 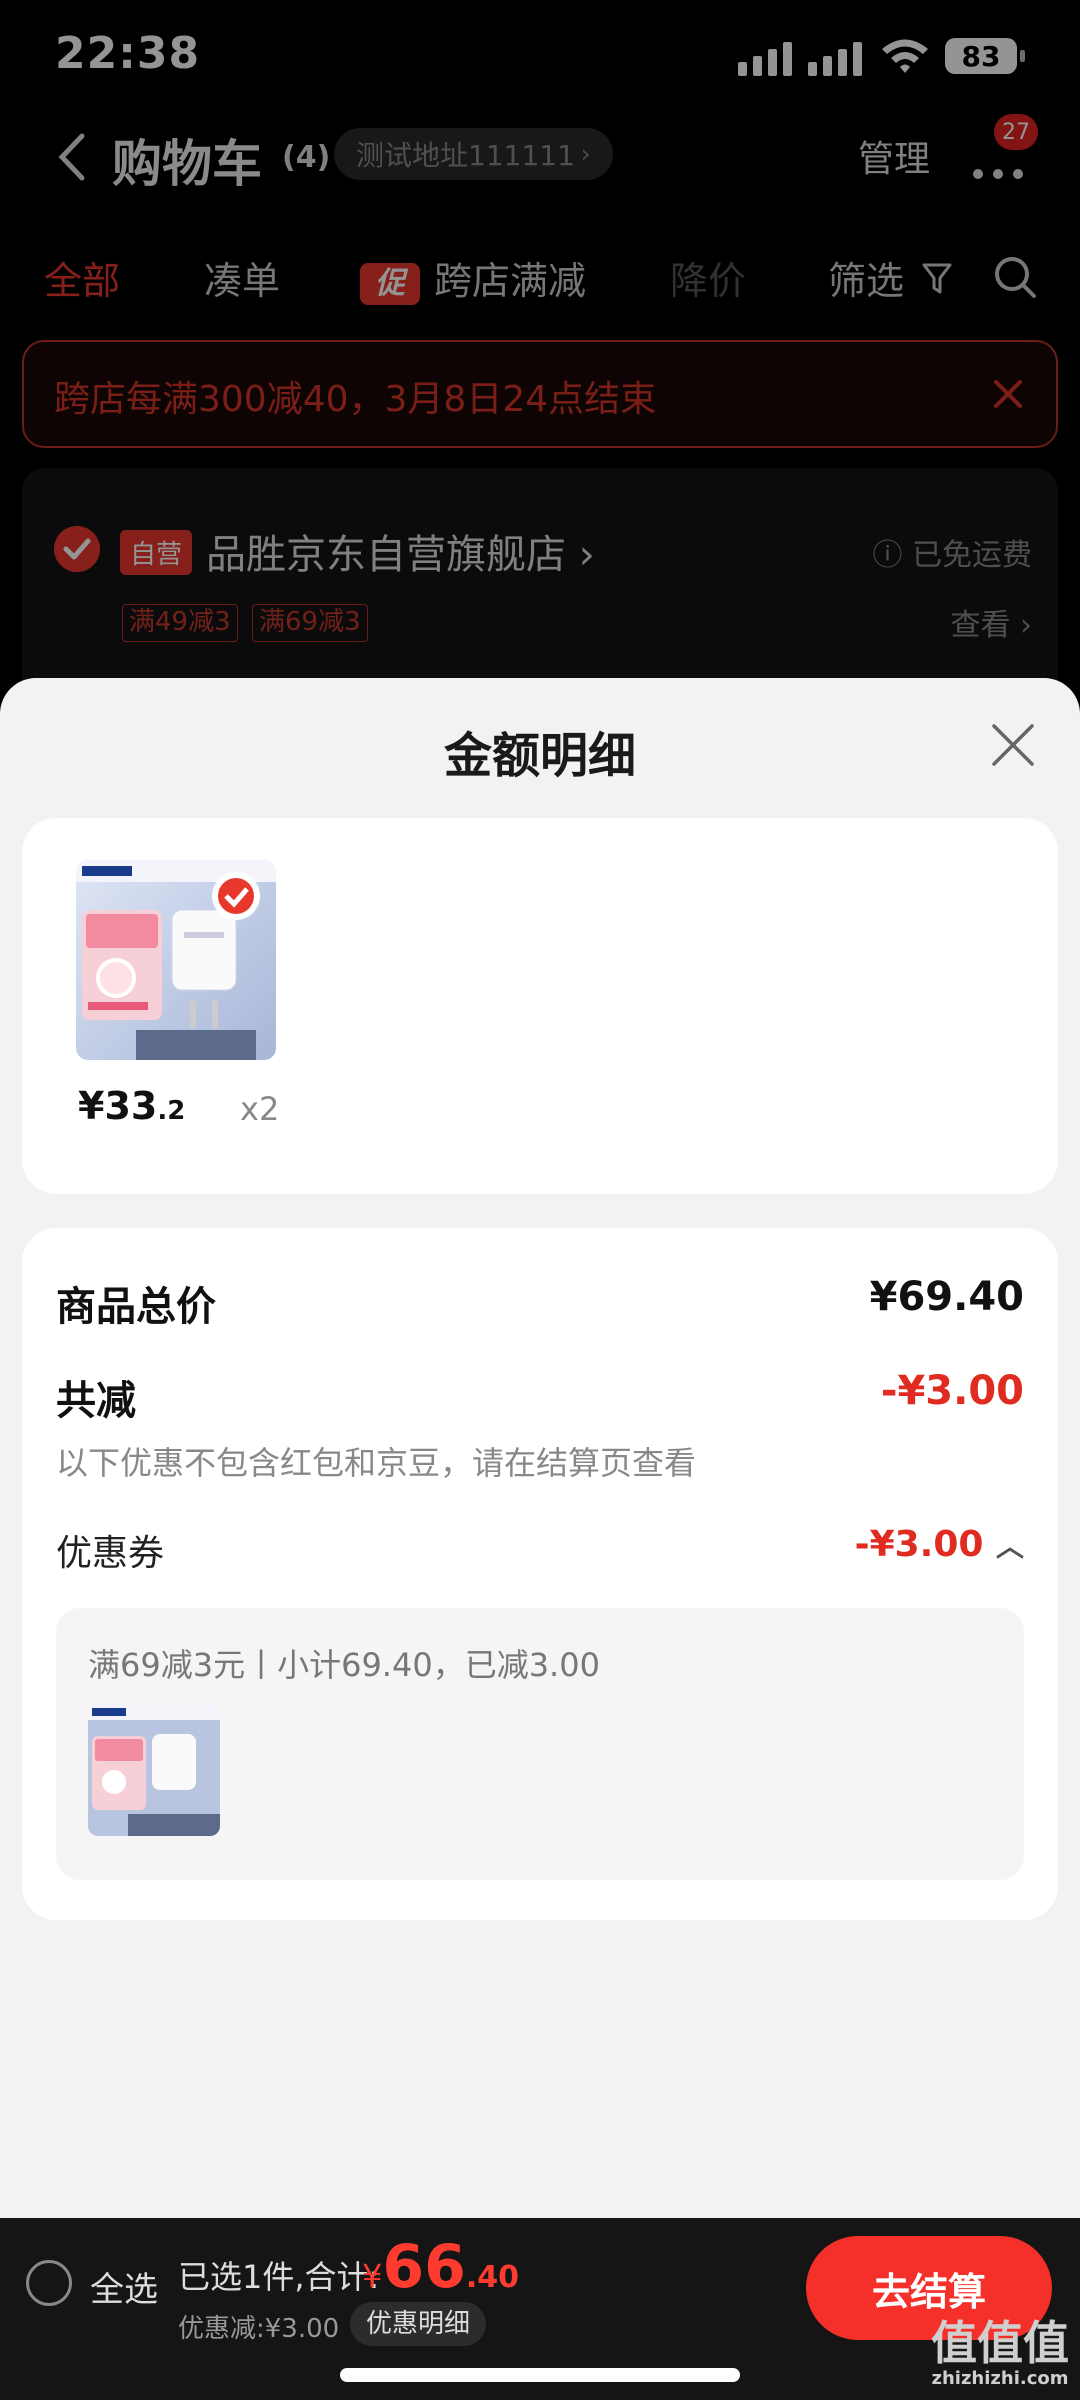 I want to click on sheet-title: 金额明细, so click(x=539, y=756).